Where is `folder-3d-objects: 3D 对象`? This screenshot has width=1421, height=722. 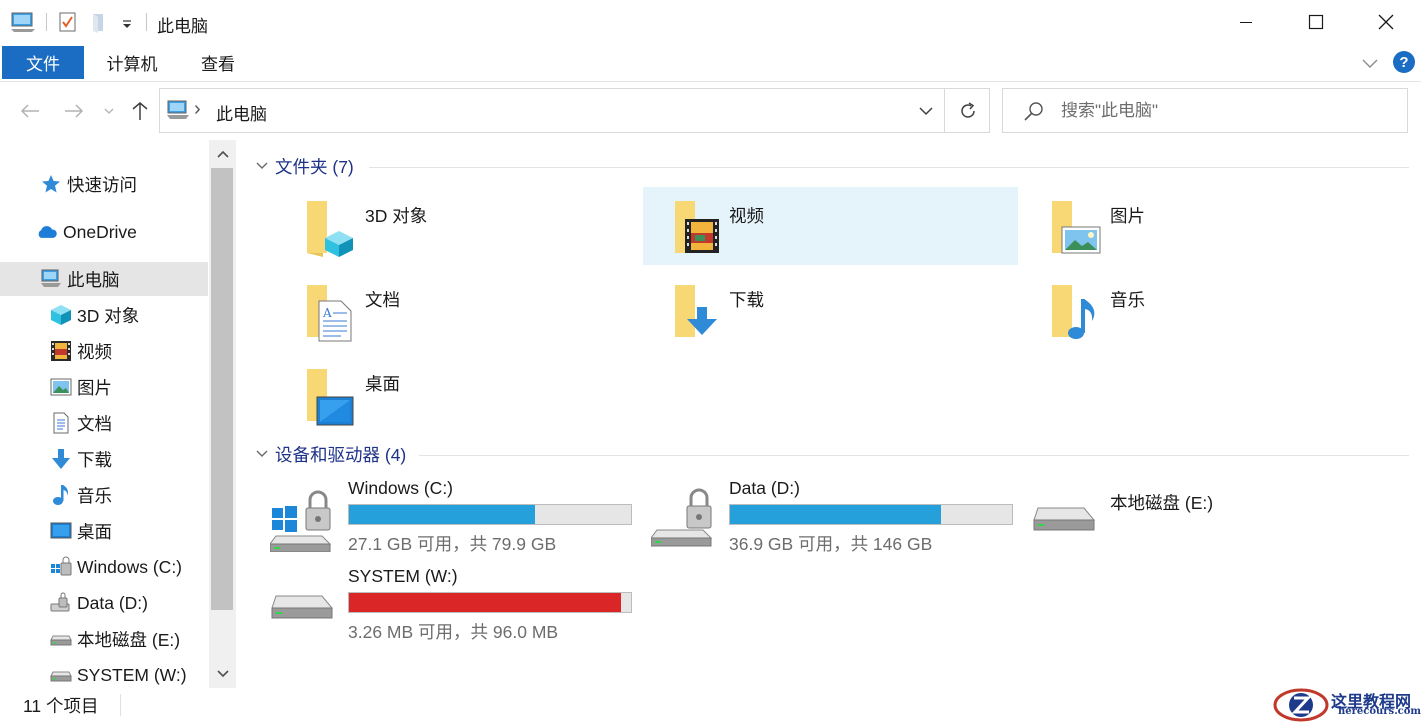 folder-3d-objects: 3D 对象 is located at coordinates (448, 226).